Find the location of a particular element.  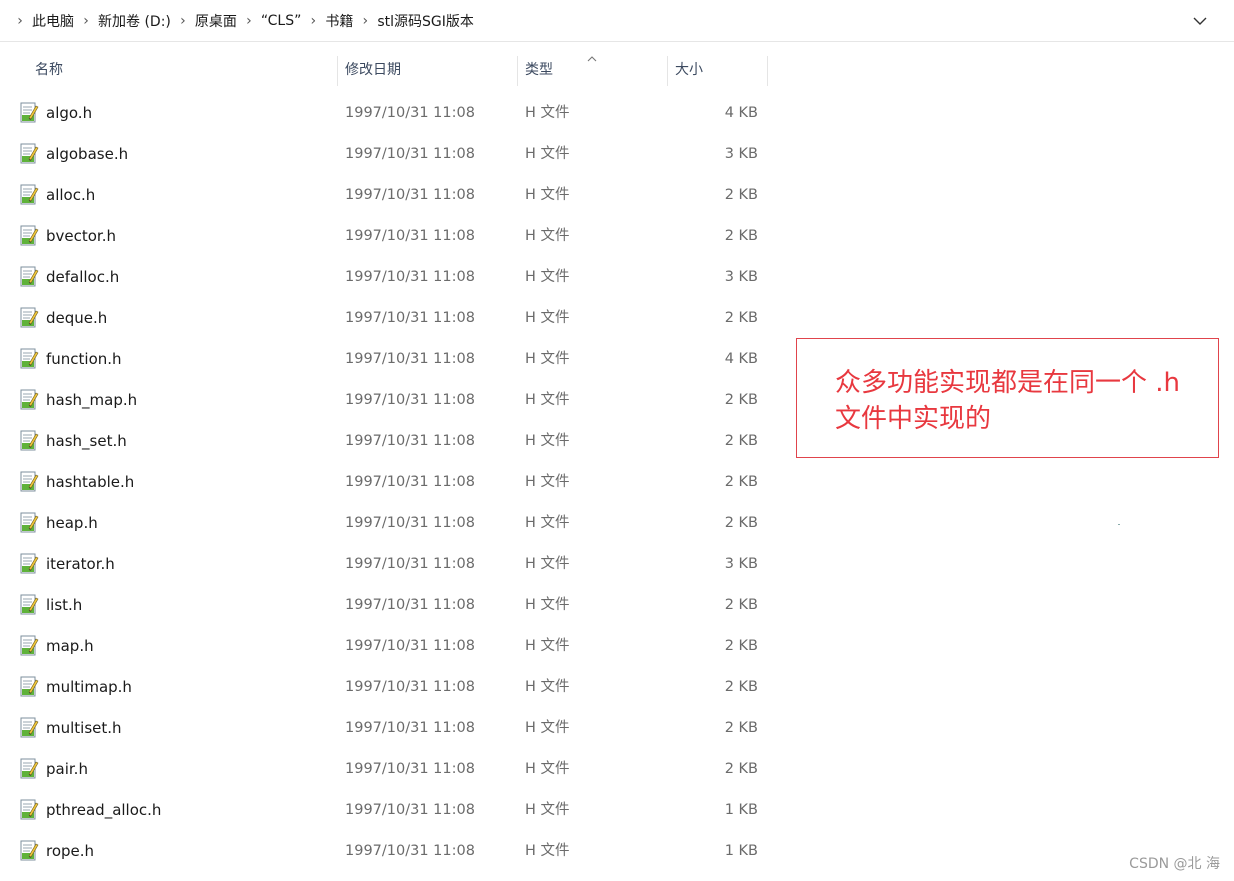

file-row: pair.h 1997/10/31 11:08 H 文件 2 KB is located at coordinates (390, 769).